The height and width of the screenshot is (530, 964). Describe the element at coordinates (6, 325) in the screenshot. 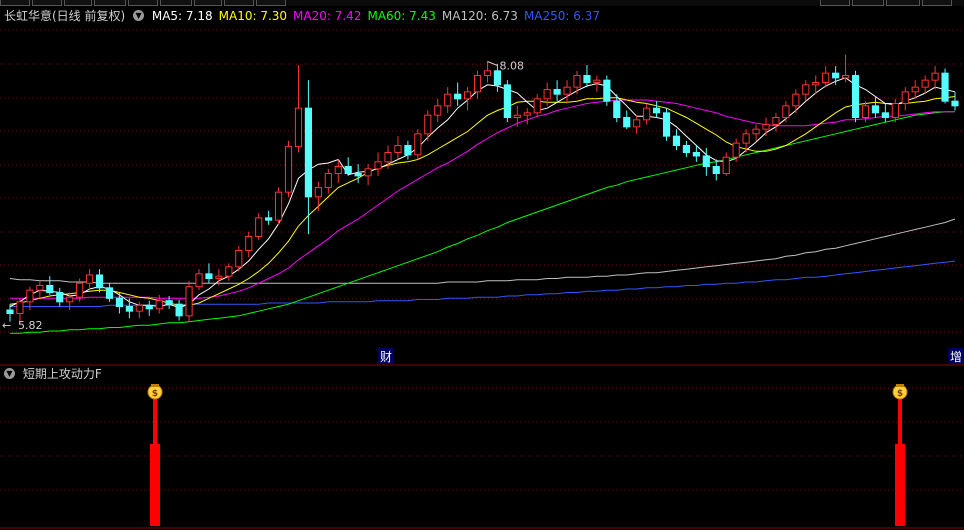

I see `low-marker-arrow: ←` at that location.